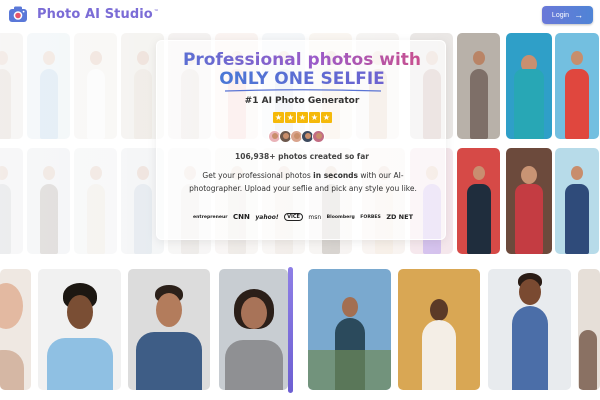 This screenshot has height=400, width=600. Describe the element at coordinates (290, 330) in the screenshot. I see `scroll-indicator` at that location.